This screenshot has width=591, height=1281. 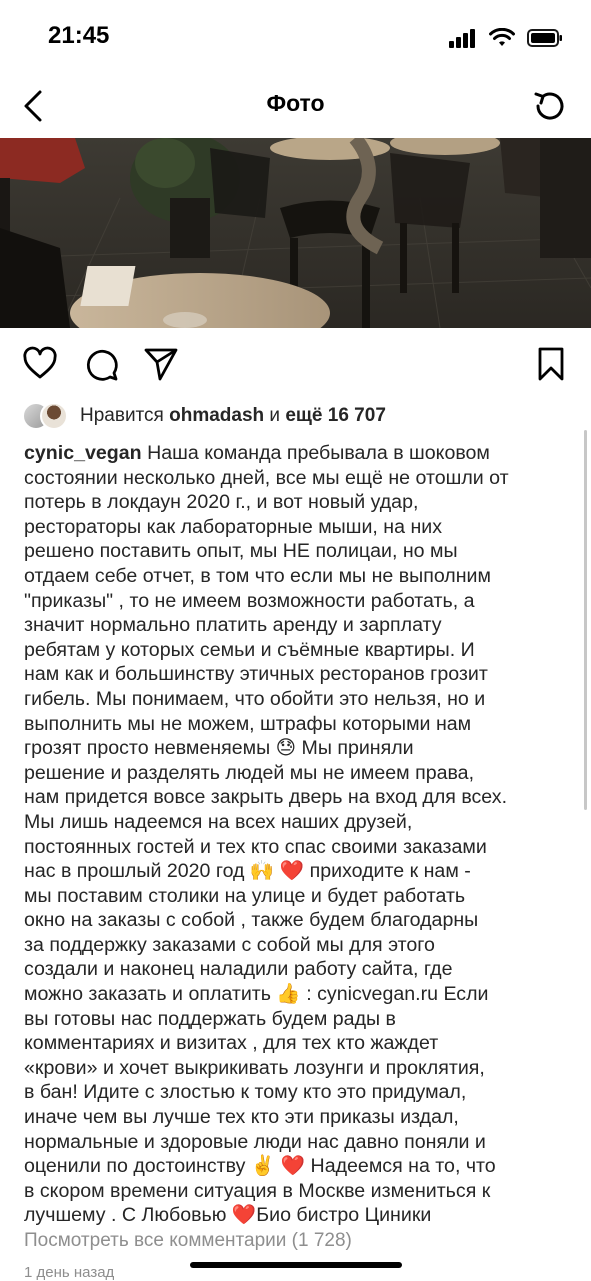 I want to click on like-button, so click(x=40, y=366).